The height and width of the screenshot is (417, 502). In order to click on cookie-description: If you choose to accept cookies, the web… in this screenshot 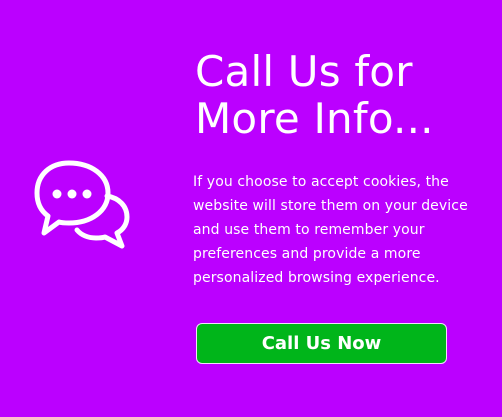, I will do `click(330, 230)`.